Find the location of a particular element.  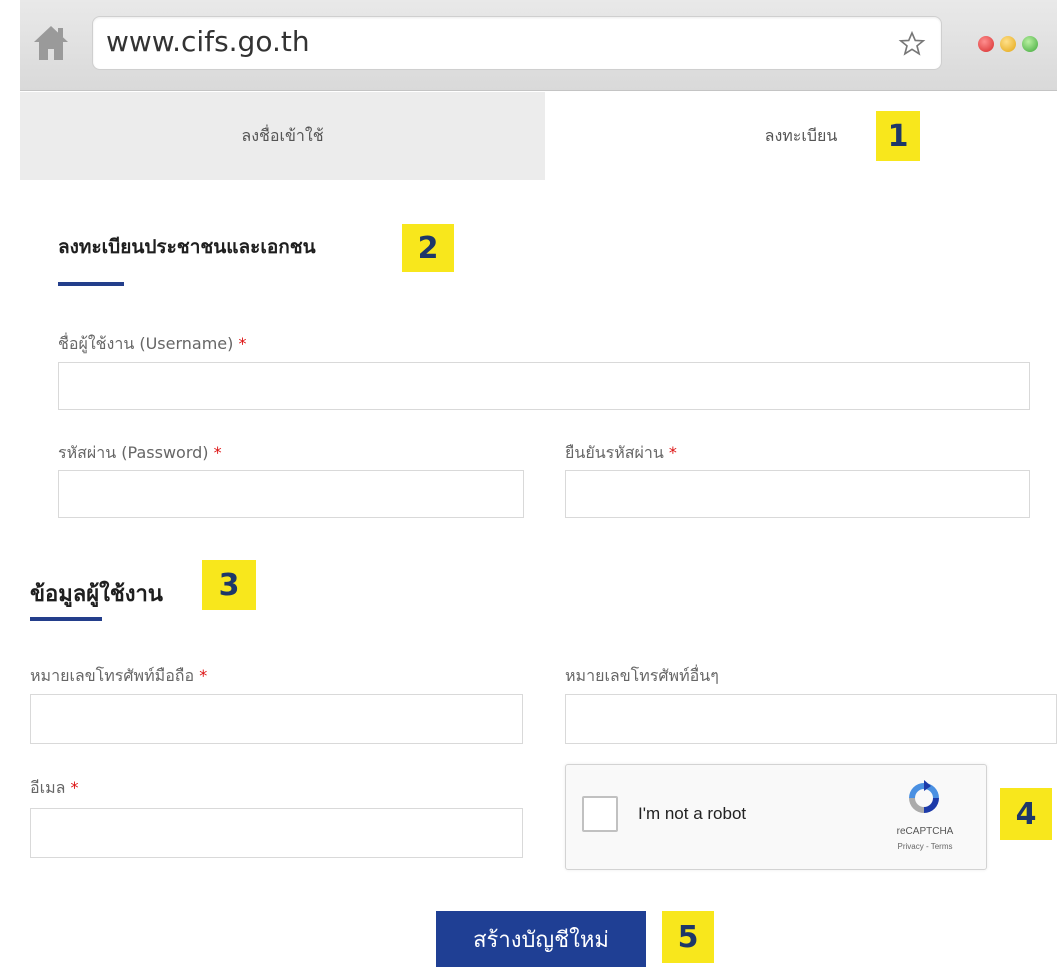

password-label-text: รหัสผ่าน (Password) is located at coordinates (133, 452).